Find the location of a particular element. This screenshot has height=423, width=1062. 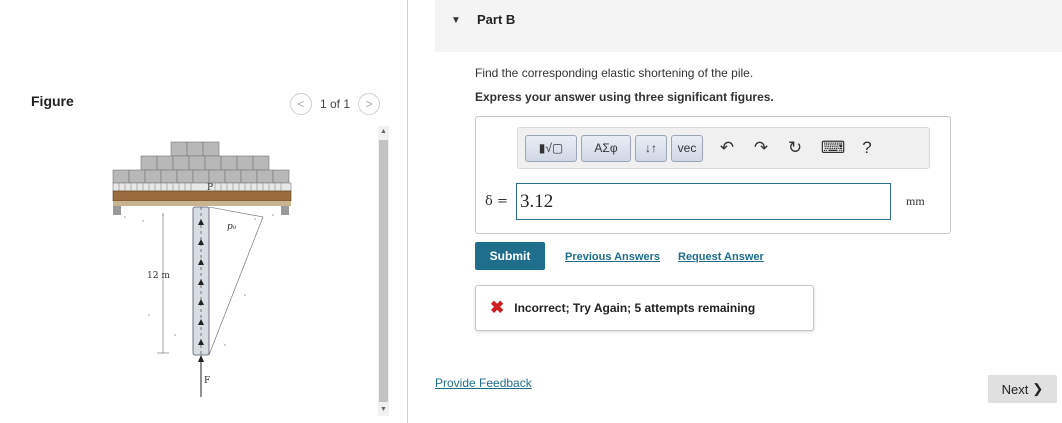

collapse-caret-icon: ▼ is located at coordinates (456, 20).